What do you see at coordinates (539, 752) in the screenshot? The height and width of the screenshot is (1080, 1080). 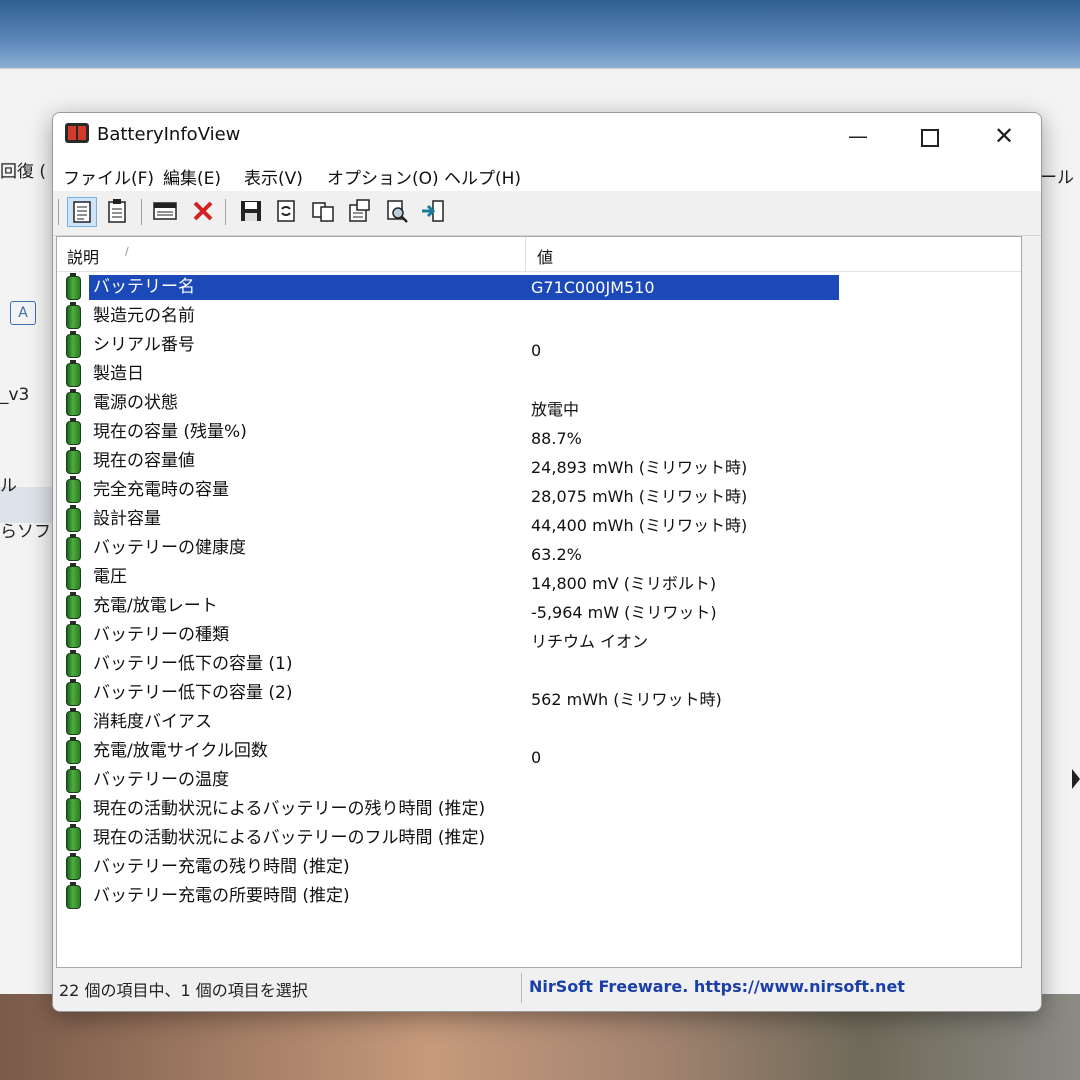 I see `list-item: 充電/放電サイクル回数 0` at bounding box center [539, 752].